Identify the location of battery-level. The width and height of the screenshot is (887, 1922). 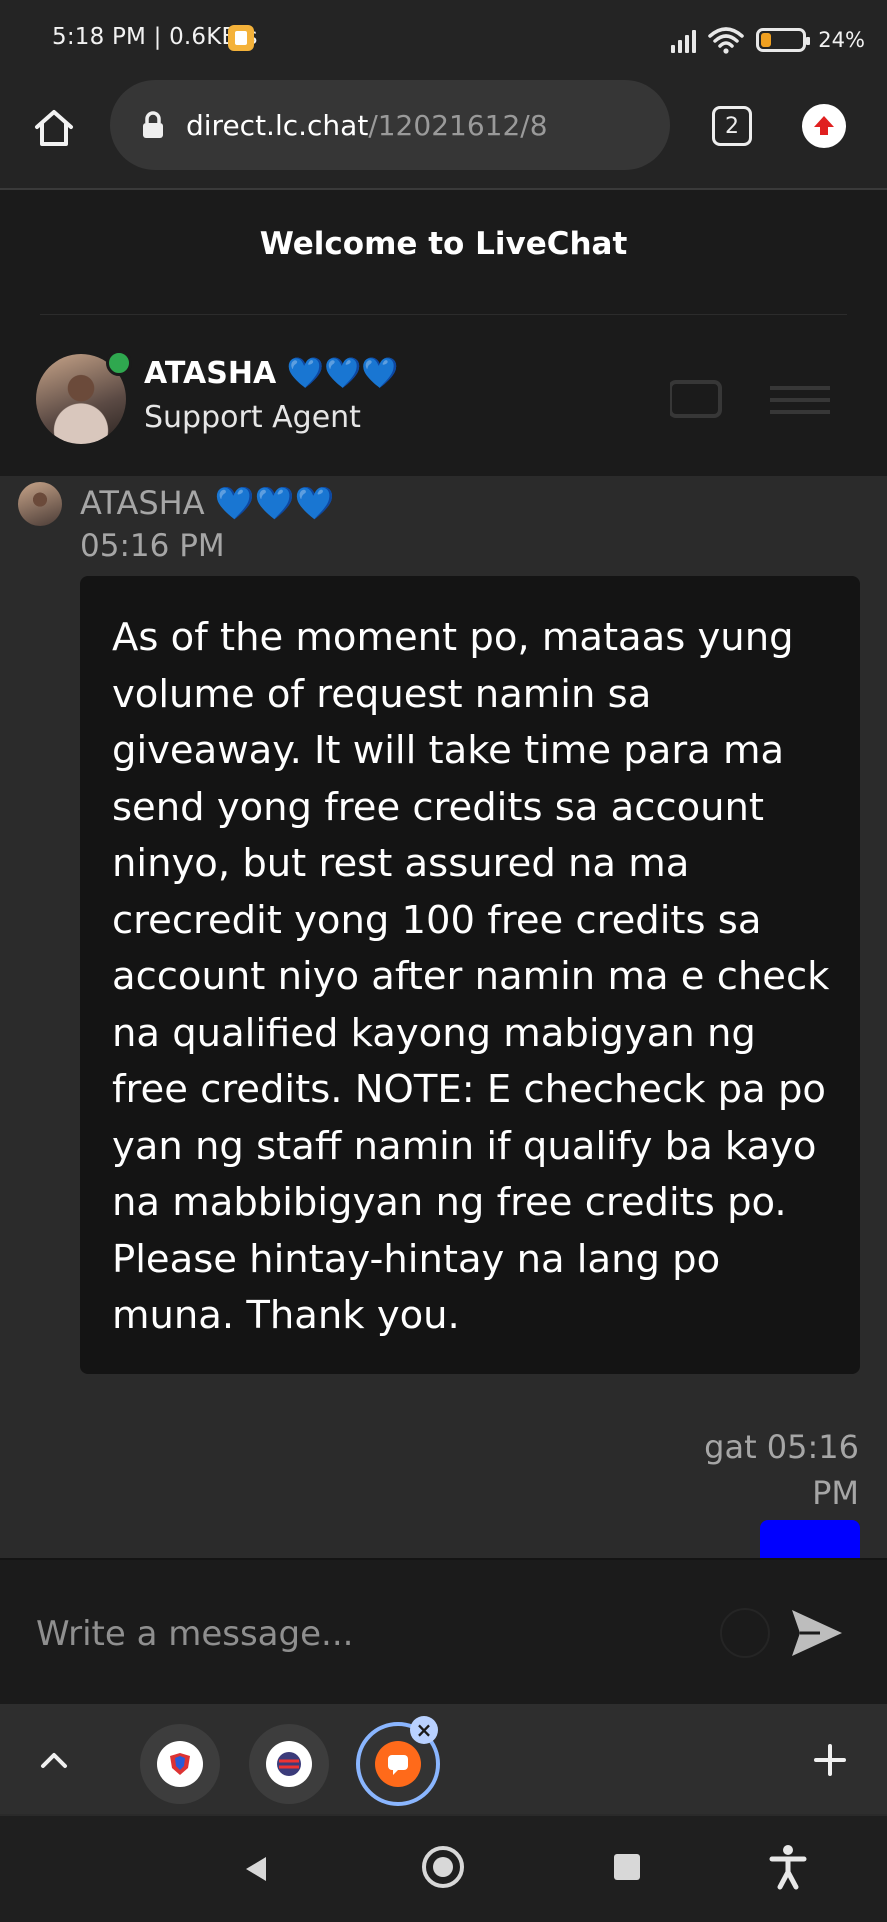
(766, 40).